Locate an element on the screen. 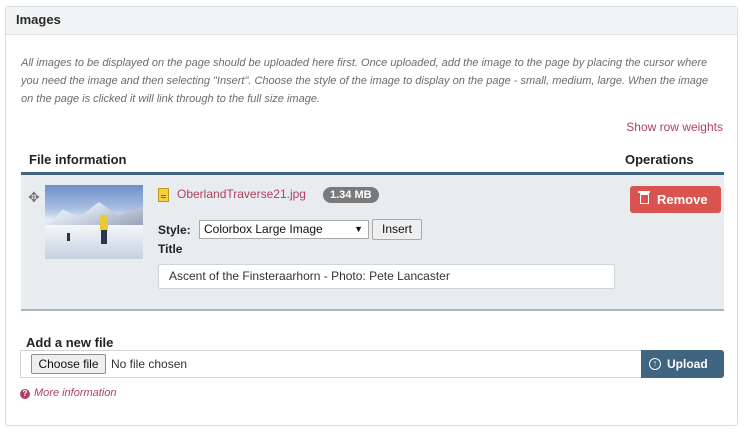  drag-handle-icon: ✥ is located at coordinates (34, 197).